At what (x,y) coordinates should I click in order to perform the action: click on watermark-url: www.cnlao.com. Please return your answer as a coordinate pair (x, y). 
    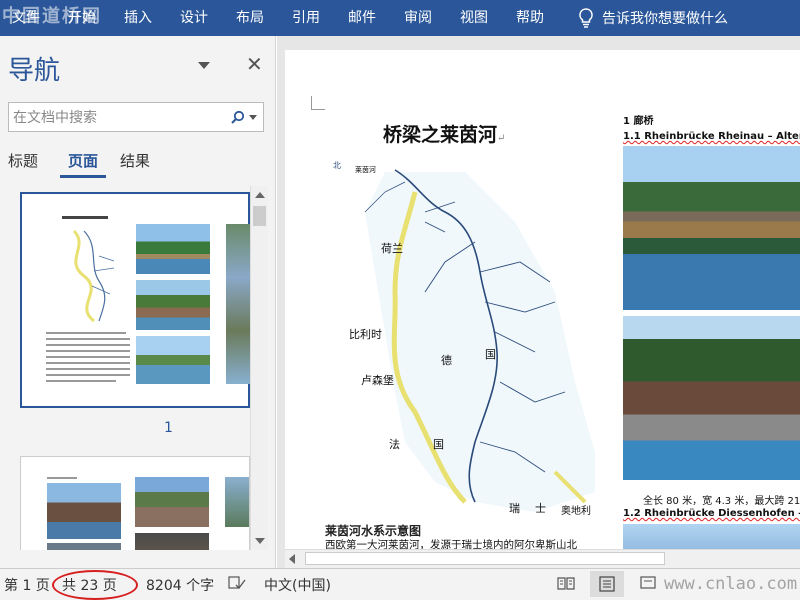
    Looking at the image, I should click on (731, 584).